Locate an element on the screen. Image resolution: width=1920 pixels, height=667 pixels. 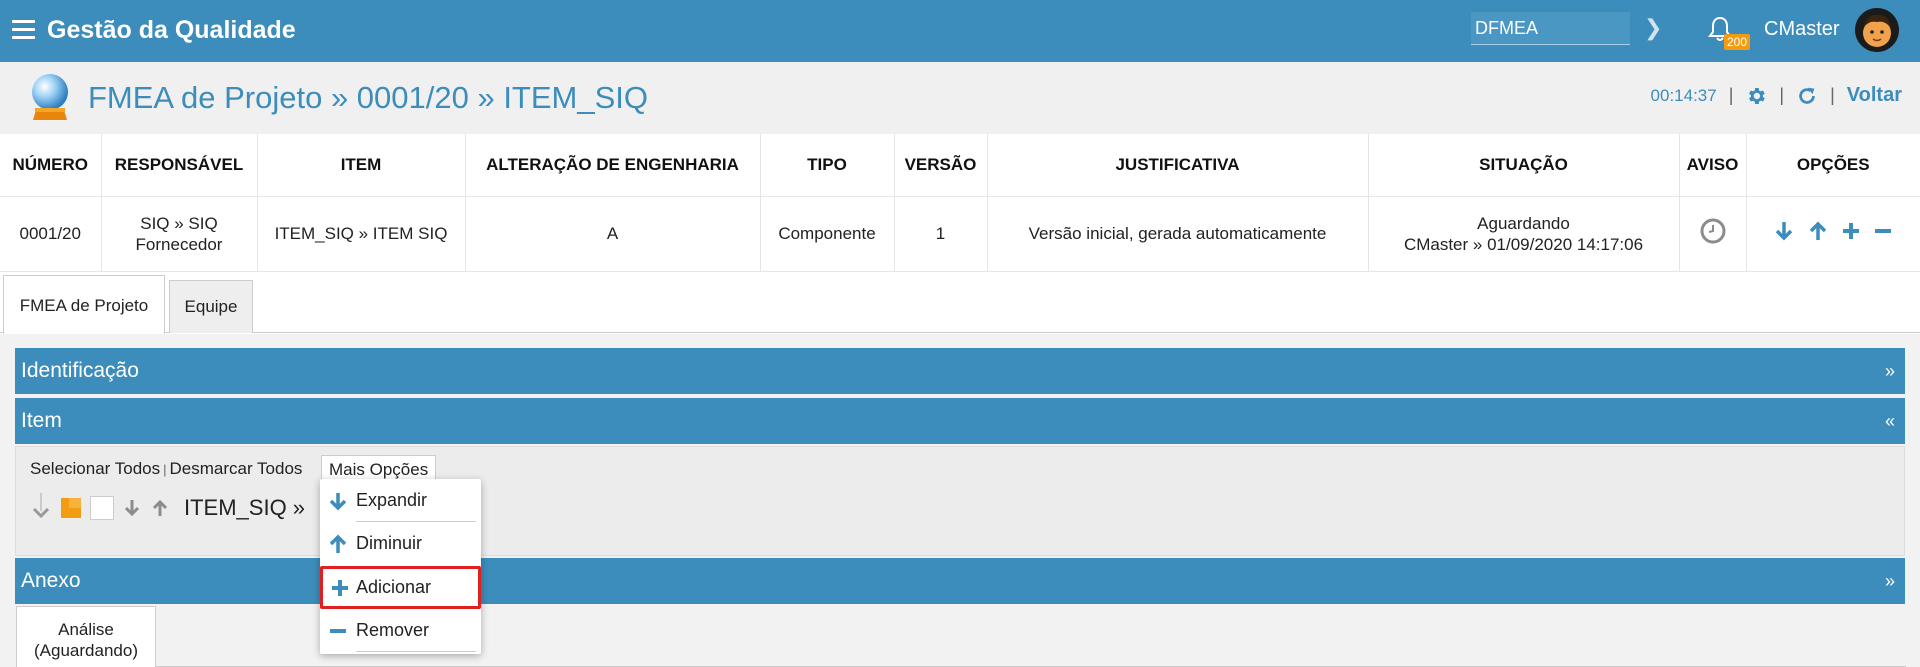
column-header: ALTERAÇÃO DE ENGENHARIA is located at coordinates (613, 165).